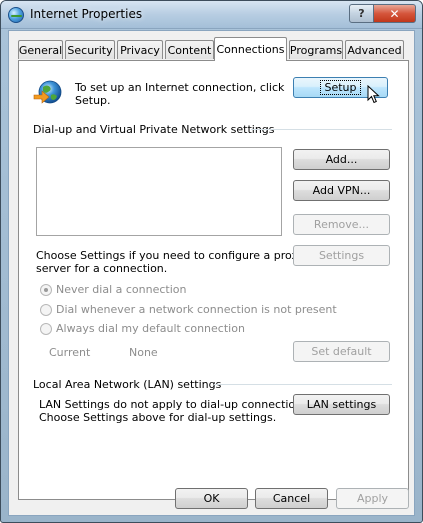 This screenshot has height=523, width=423. I want to click on tab-advanced: Advanced, so click(374, 49).